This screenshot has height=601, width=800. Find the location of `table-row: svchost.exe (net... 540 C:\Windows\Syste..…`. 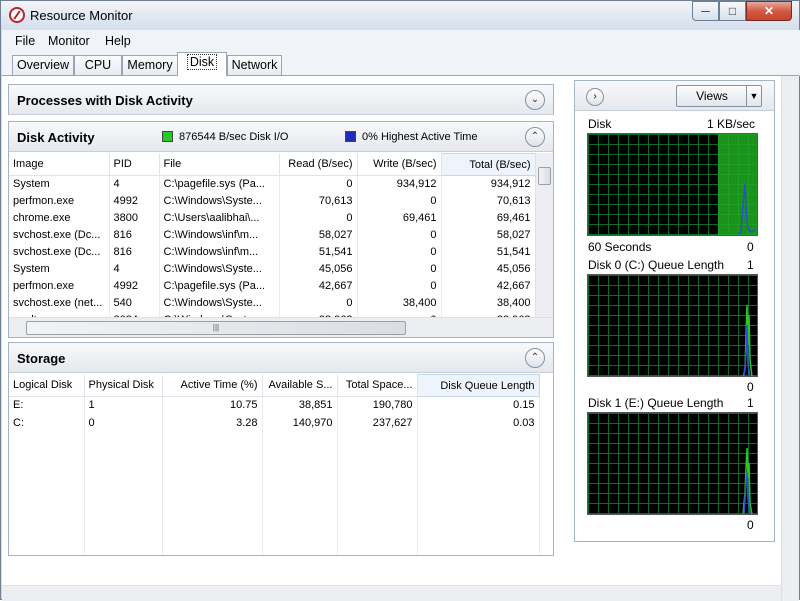

table-row: svchost.exe (net... 540 C:\Windows\Syste..… is located at coordinates (272, 303).